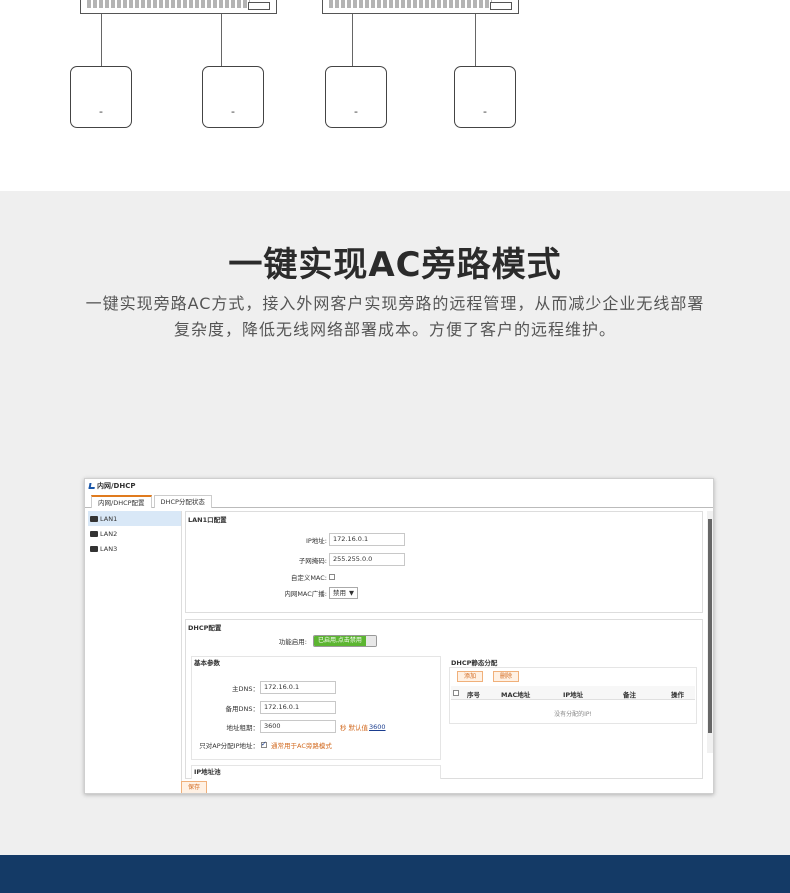  I want to click on ip-pool-title: IP地址池, so click(207, 772).